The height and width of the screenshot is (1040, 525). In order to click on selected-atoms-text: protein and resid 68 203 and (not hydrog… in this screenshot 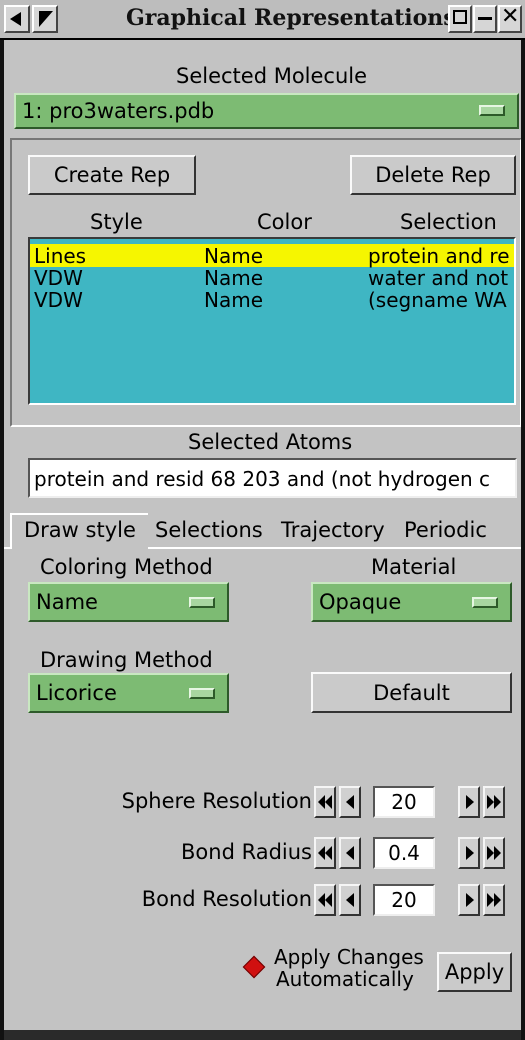, I will do `click(262, 479)`.